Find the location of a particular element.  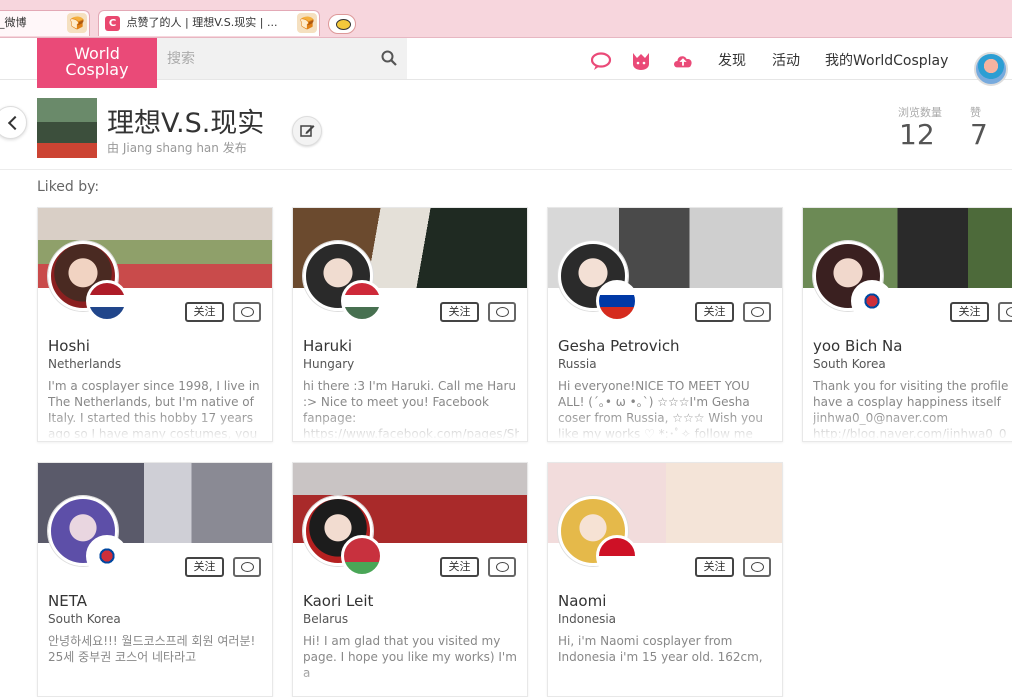

browser-tab-weibo: _微博 🍞 is located at coordinates (45, 23).